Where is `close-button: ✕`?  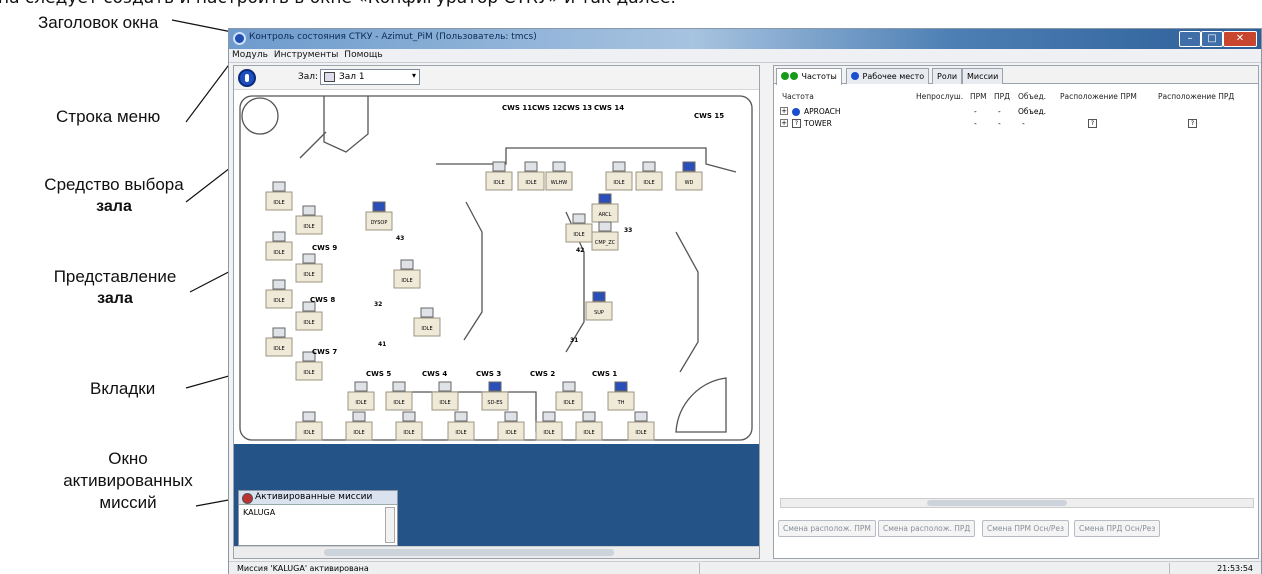
close-button: ✕ is located at coordinates (1240, 39).